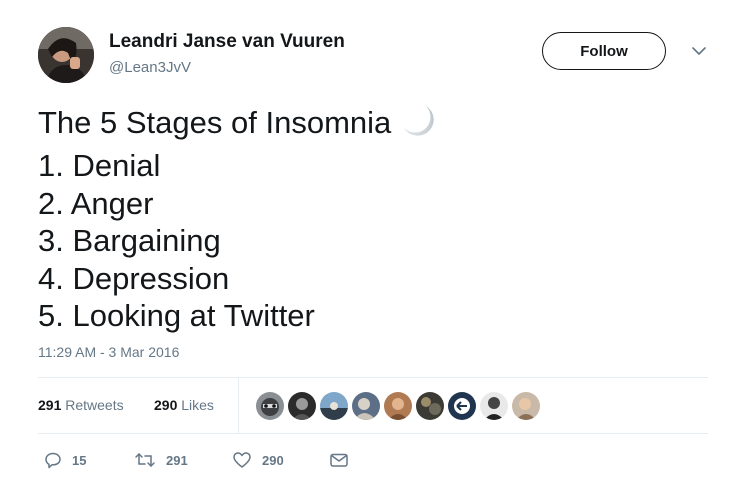 Image resolution: width=744 pixels, height=504 pixels. Describe the element at coordinates (53, 460) in the screenshot. I see `reply-icon` at that location.